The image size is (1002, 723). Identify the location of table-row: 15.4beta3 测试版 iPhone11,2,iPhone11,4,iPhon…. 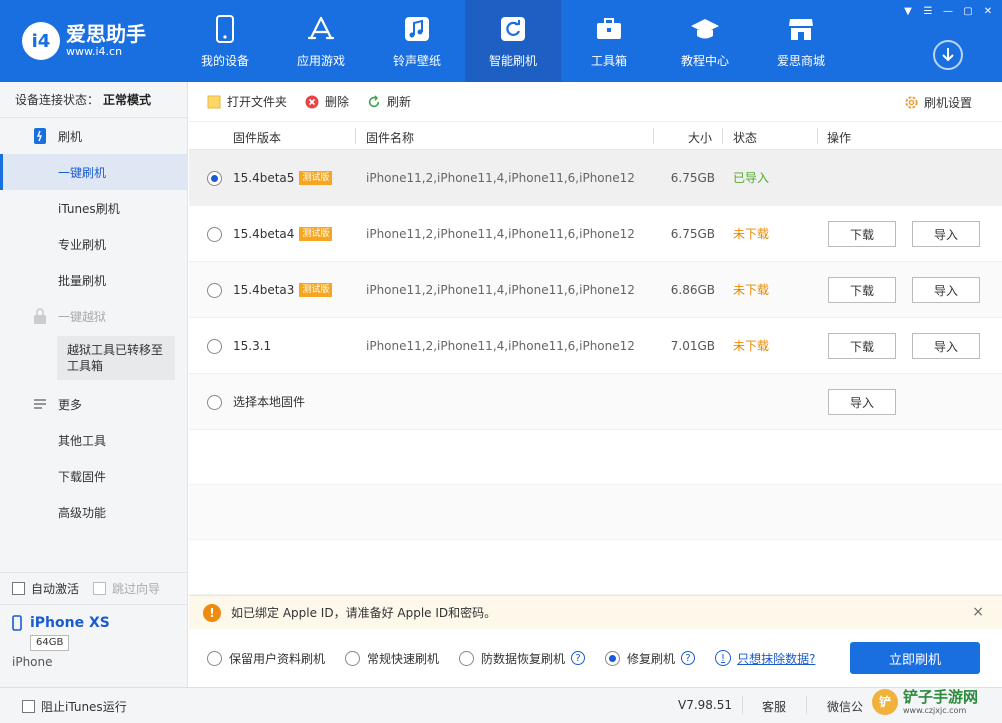
(595, 290).